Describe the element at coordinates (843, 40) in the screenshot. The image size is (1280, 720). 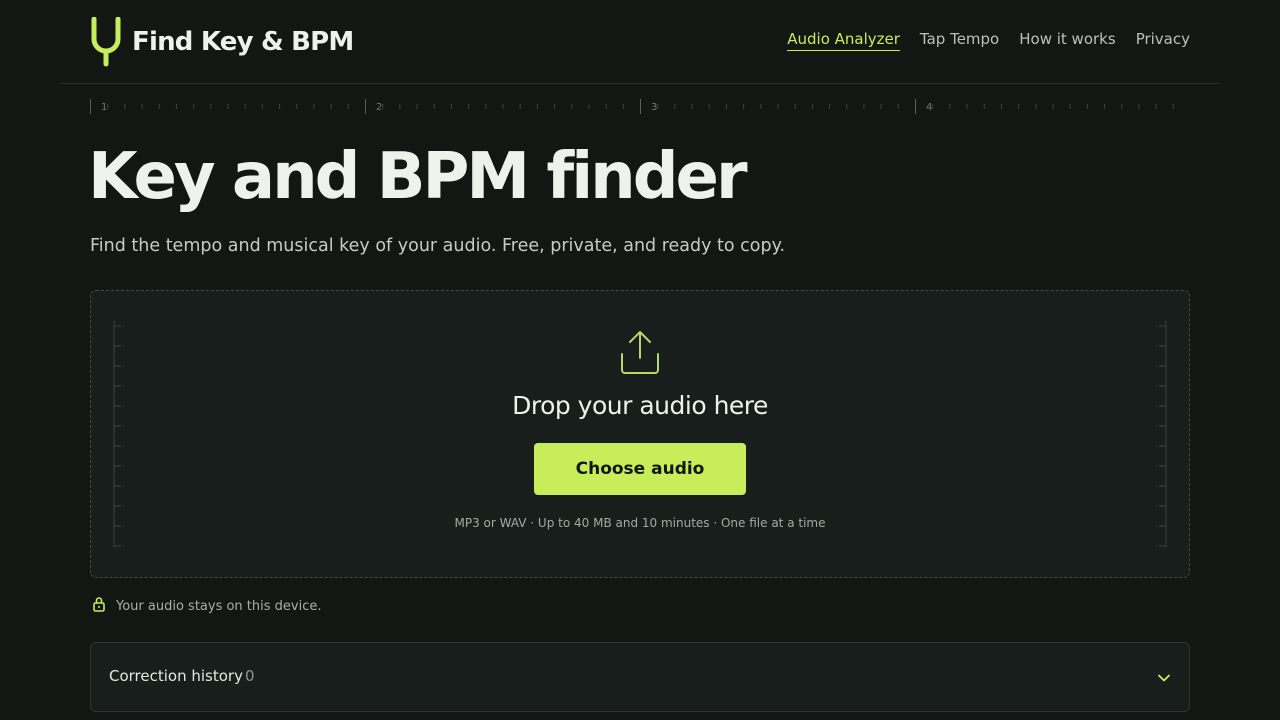
I see `nav-audio-analyzer: Audio Analyzer` at that location.